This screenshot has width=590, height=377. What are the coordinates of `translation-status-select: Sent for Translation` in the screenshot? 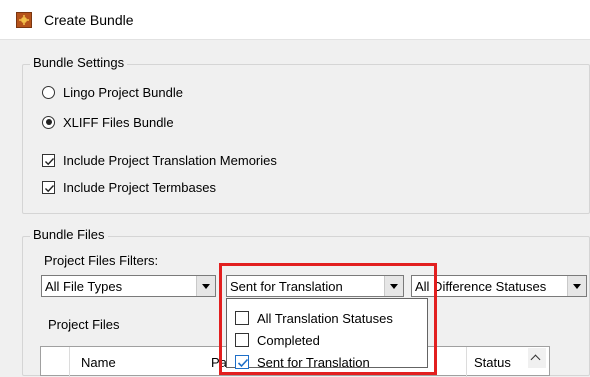 It's located at (315, 286).